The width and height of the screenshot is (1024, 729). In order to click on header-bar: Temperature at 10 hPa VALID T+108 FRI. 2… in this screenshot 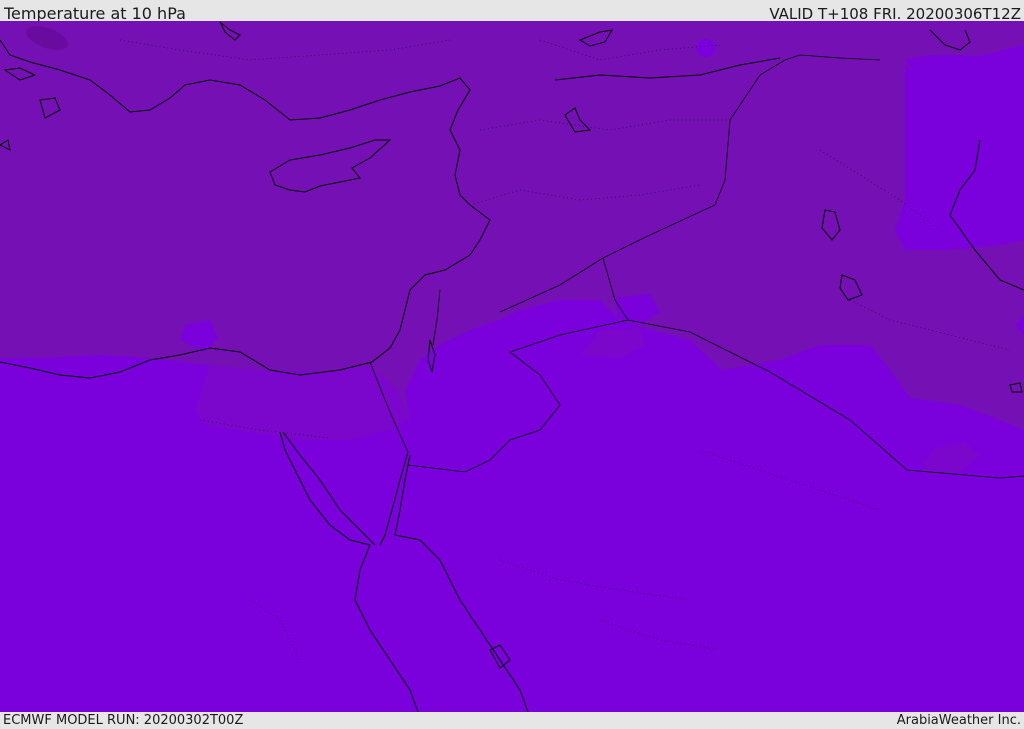, I will do `click(512, 11)`.